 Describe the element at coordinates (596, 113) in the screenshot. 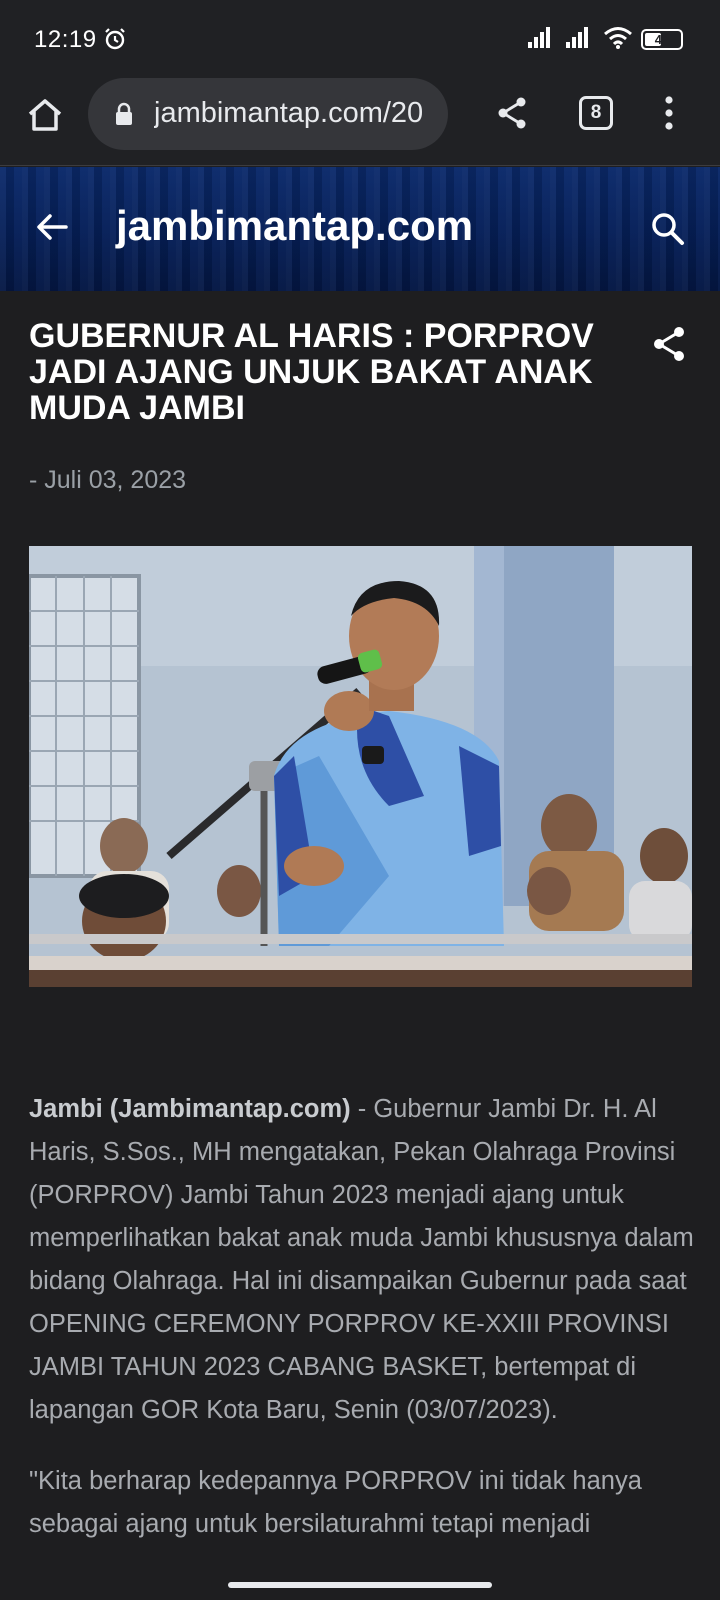

I see `tabs-button: 8` at that location.